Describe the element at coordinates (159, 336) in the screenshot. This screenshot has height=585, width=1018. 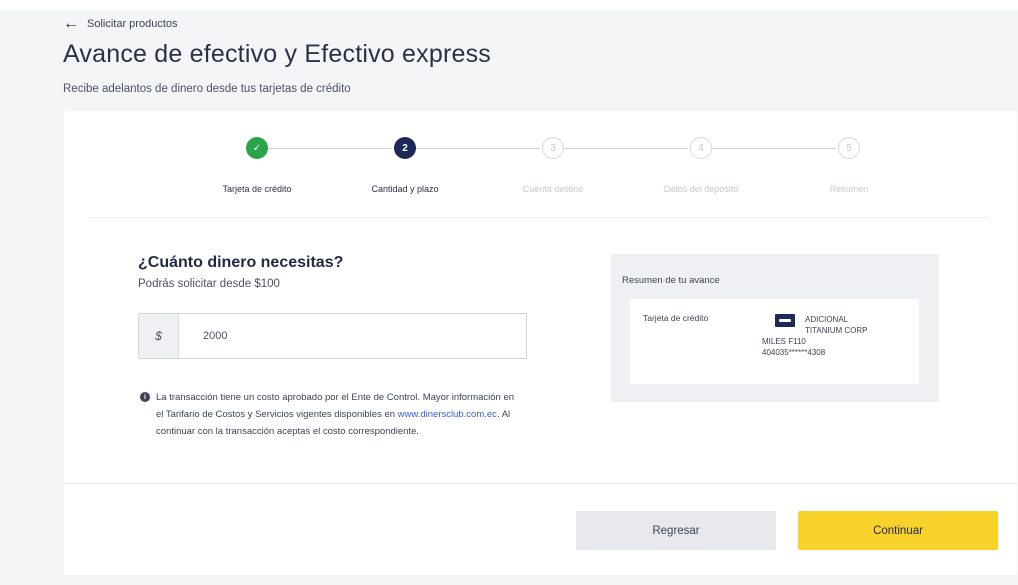
I see `currency-prefix: $` at that location.